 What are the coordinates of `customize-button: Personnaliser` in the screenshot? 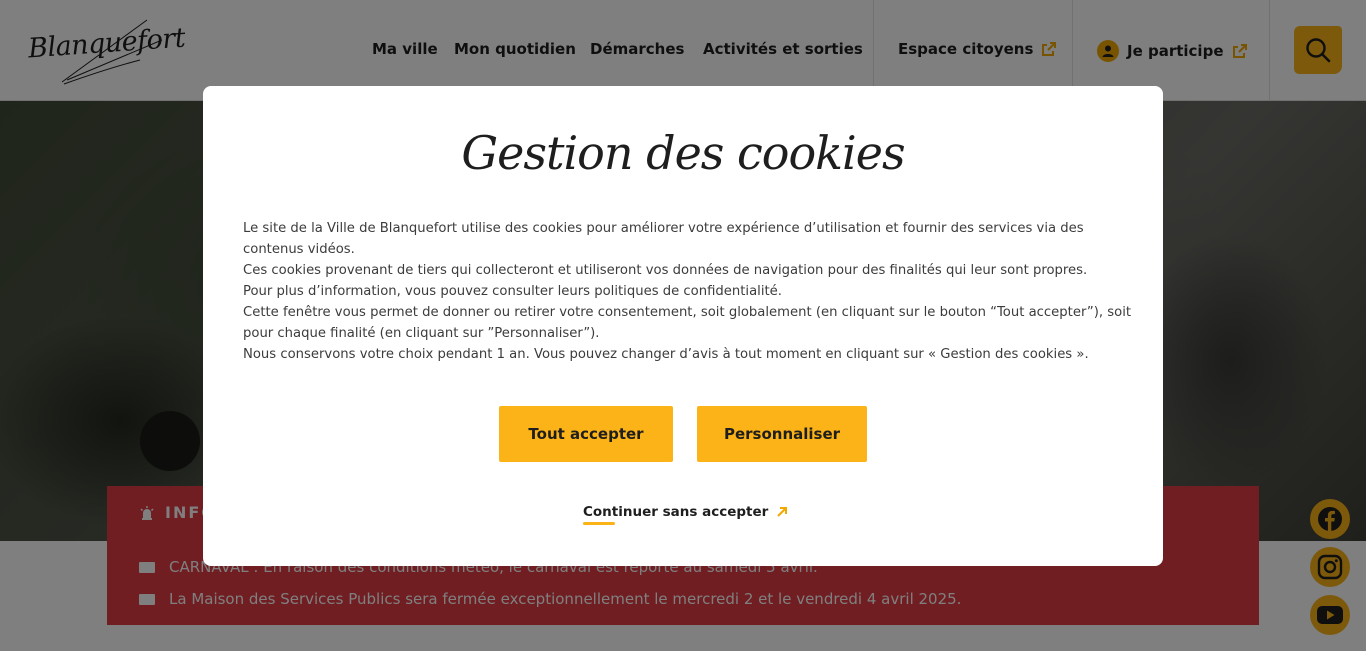 It's located at (782, 434).